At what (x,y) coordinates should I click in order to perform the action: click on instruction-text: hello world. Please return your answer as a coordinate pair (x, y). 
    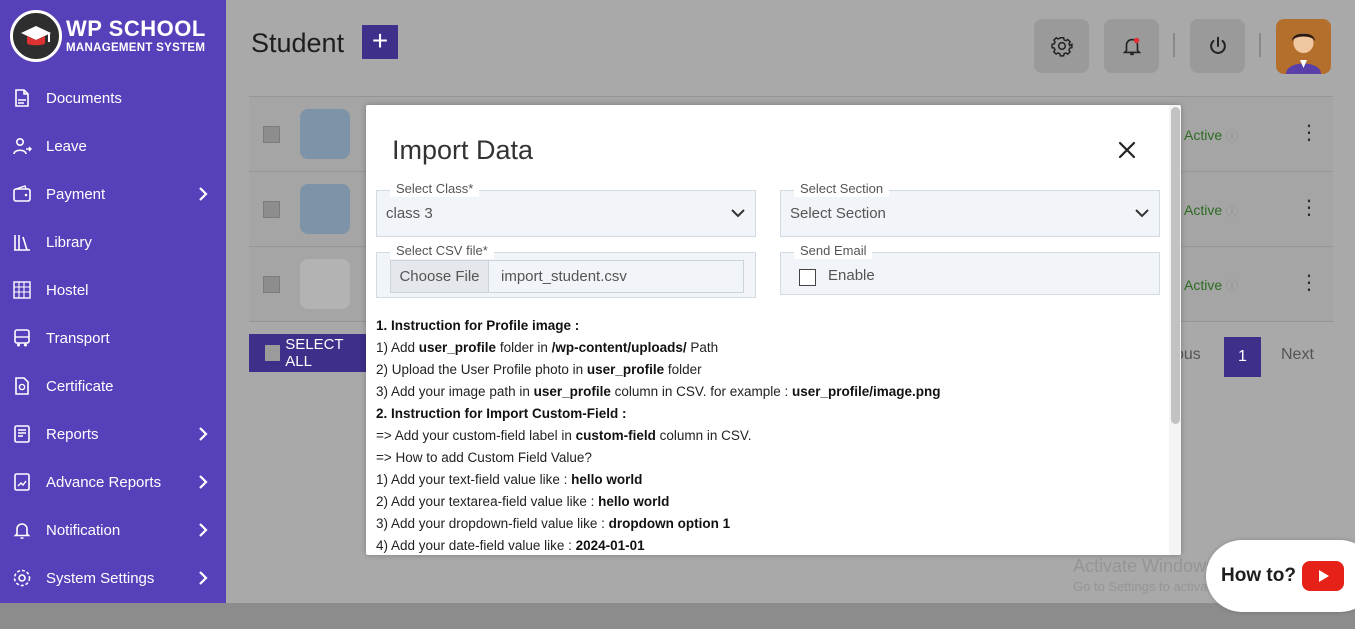
    Looking at the image, I should click on (634, 501).